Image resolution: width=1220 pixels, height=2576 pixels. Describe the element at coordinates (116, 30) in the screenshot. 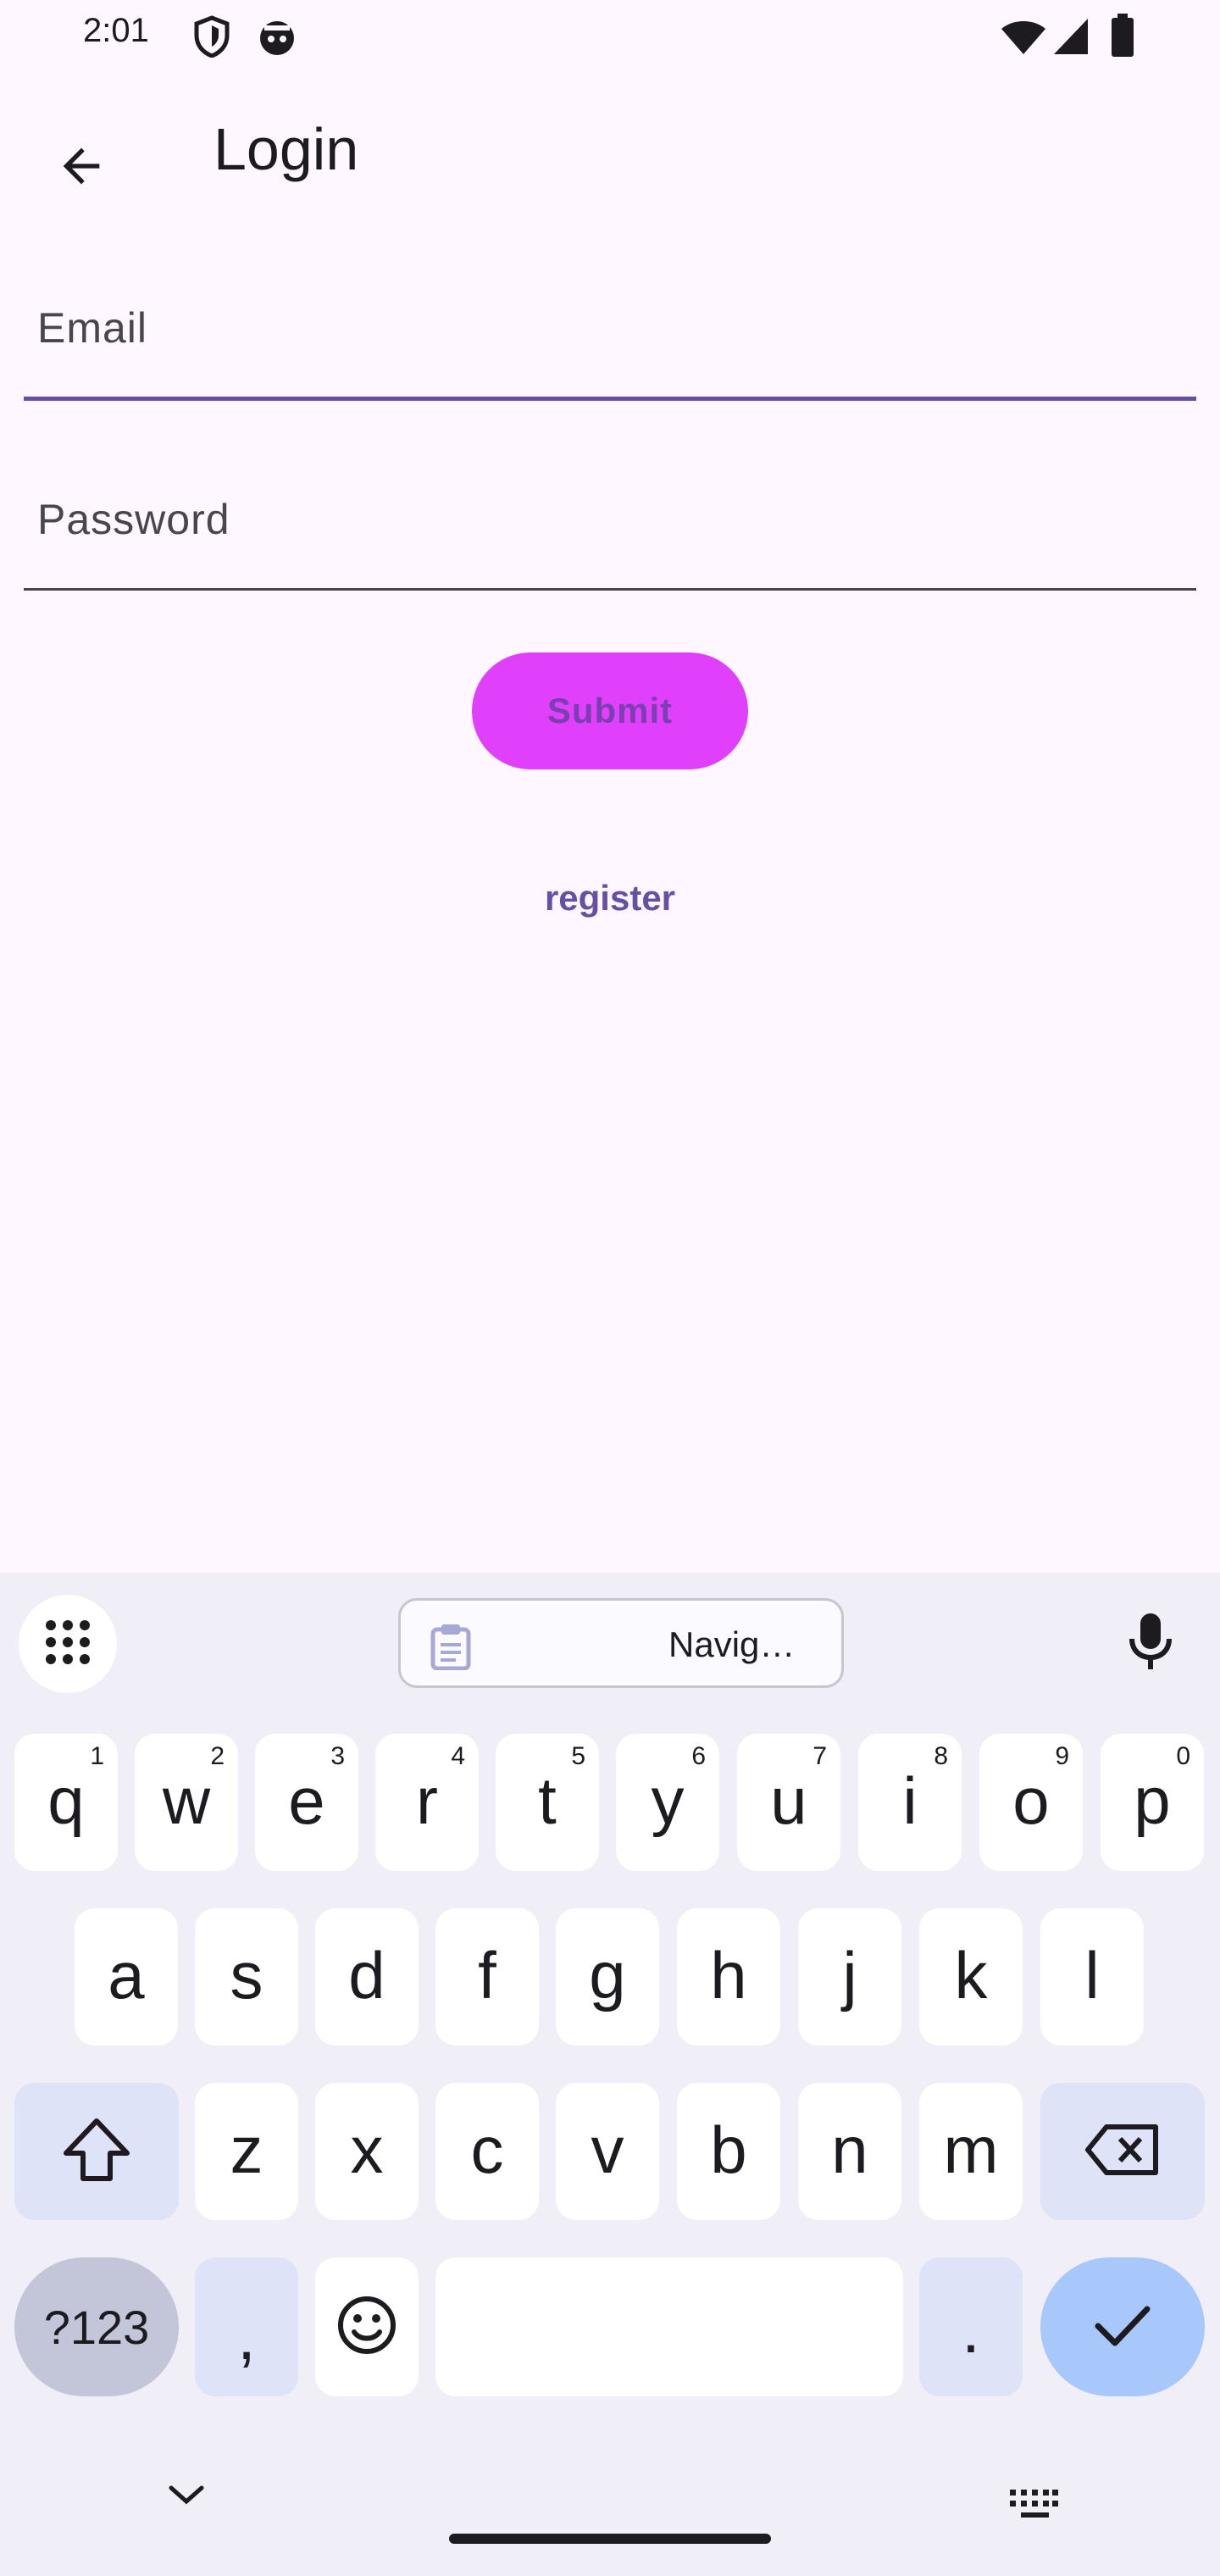

I see `status-time: 2:01` at that location.